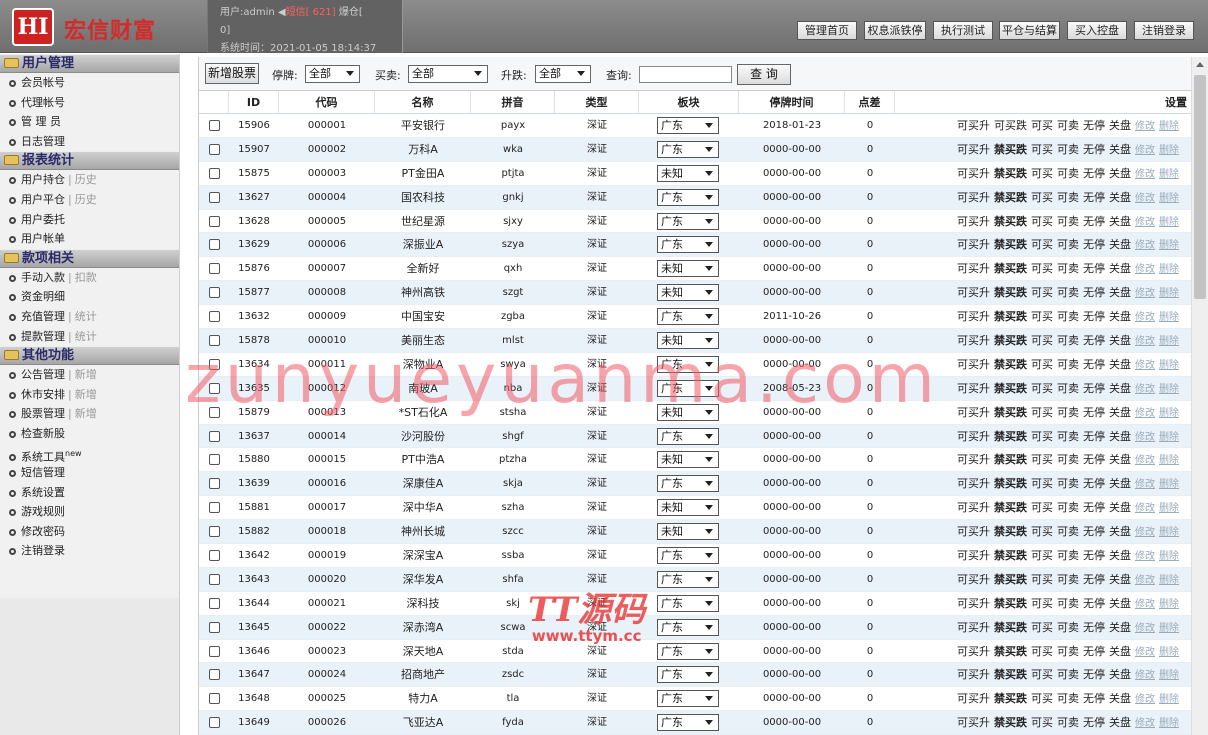  I want to click on sidebar-item: 股票管理 | 新增, so click(89, 414).